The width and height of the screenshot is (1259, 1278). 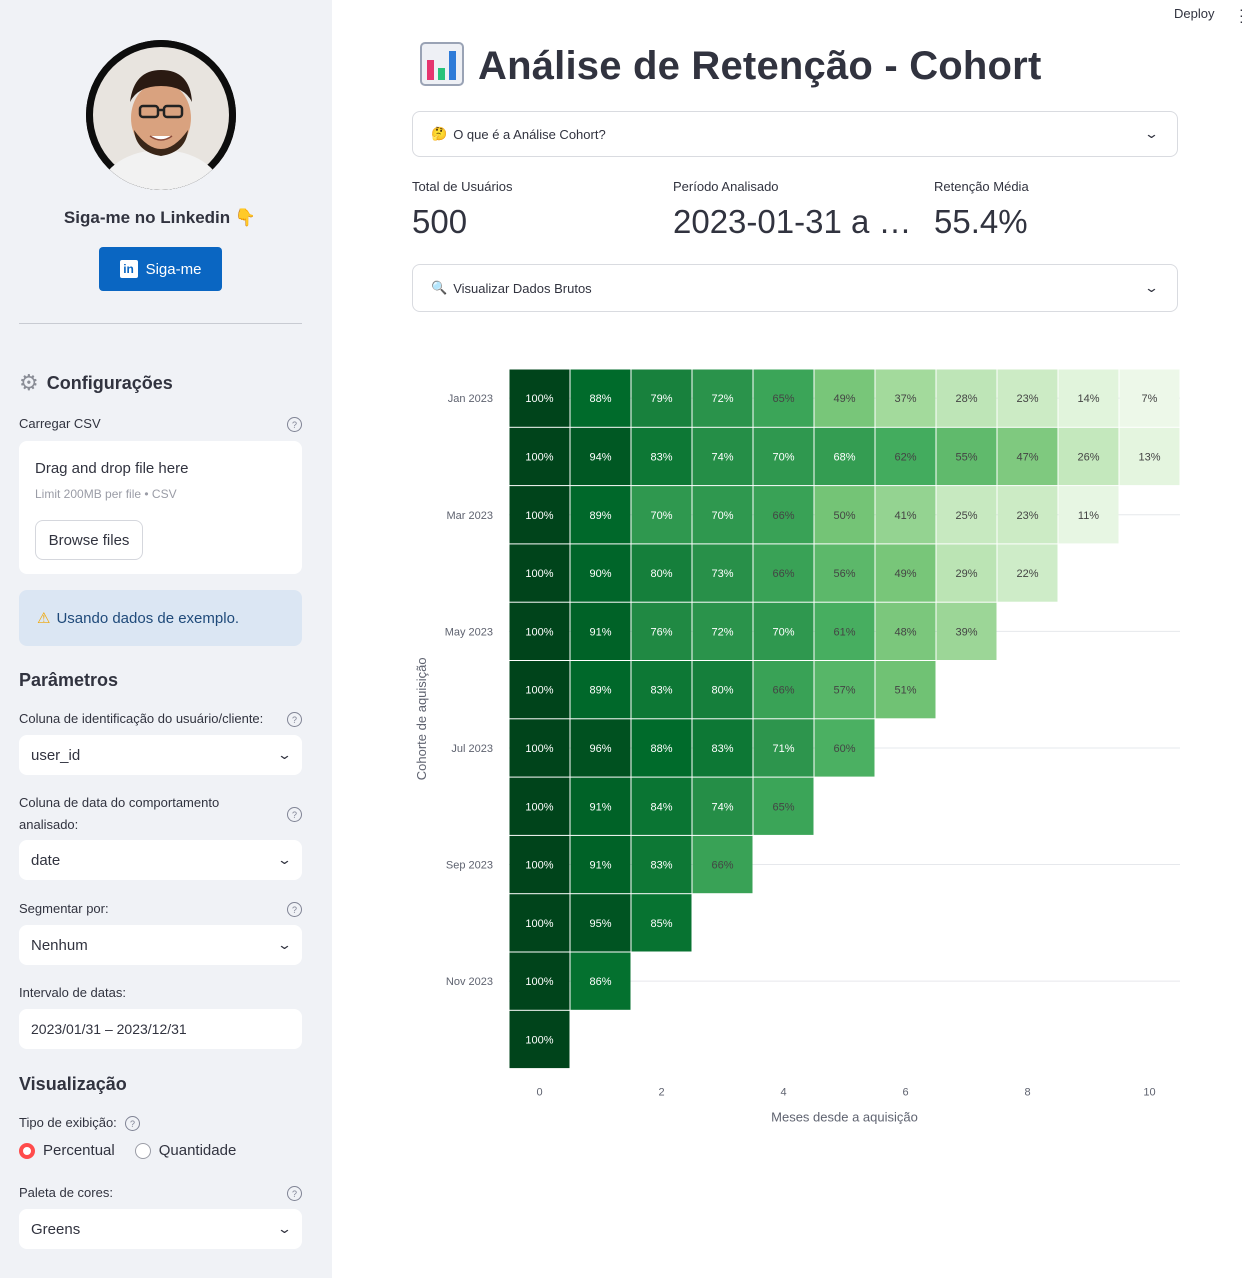 What do you see at coordinates (160, 217) in the screenshot?
I see `follow-linkedin-text: Siga-me no Linkedin 👇` at bounding box center [160, 217].